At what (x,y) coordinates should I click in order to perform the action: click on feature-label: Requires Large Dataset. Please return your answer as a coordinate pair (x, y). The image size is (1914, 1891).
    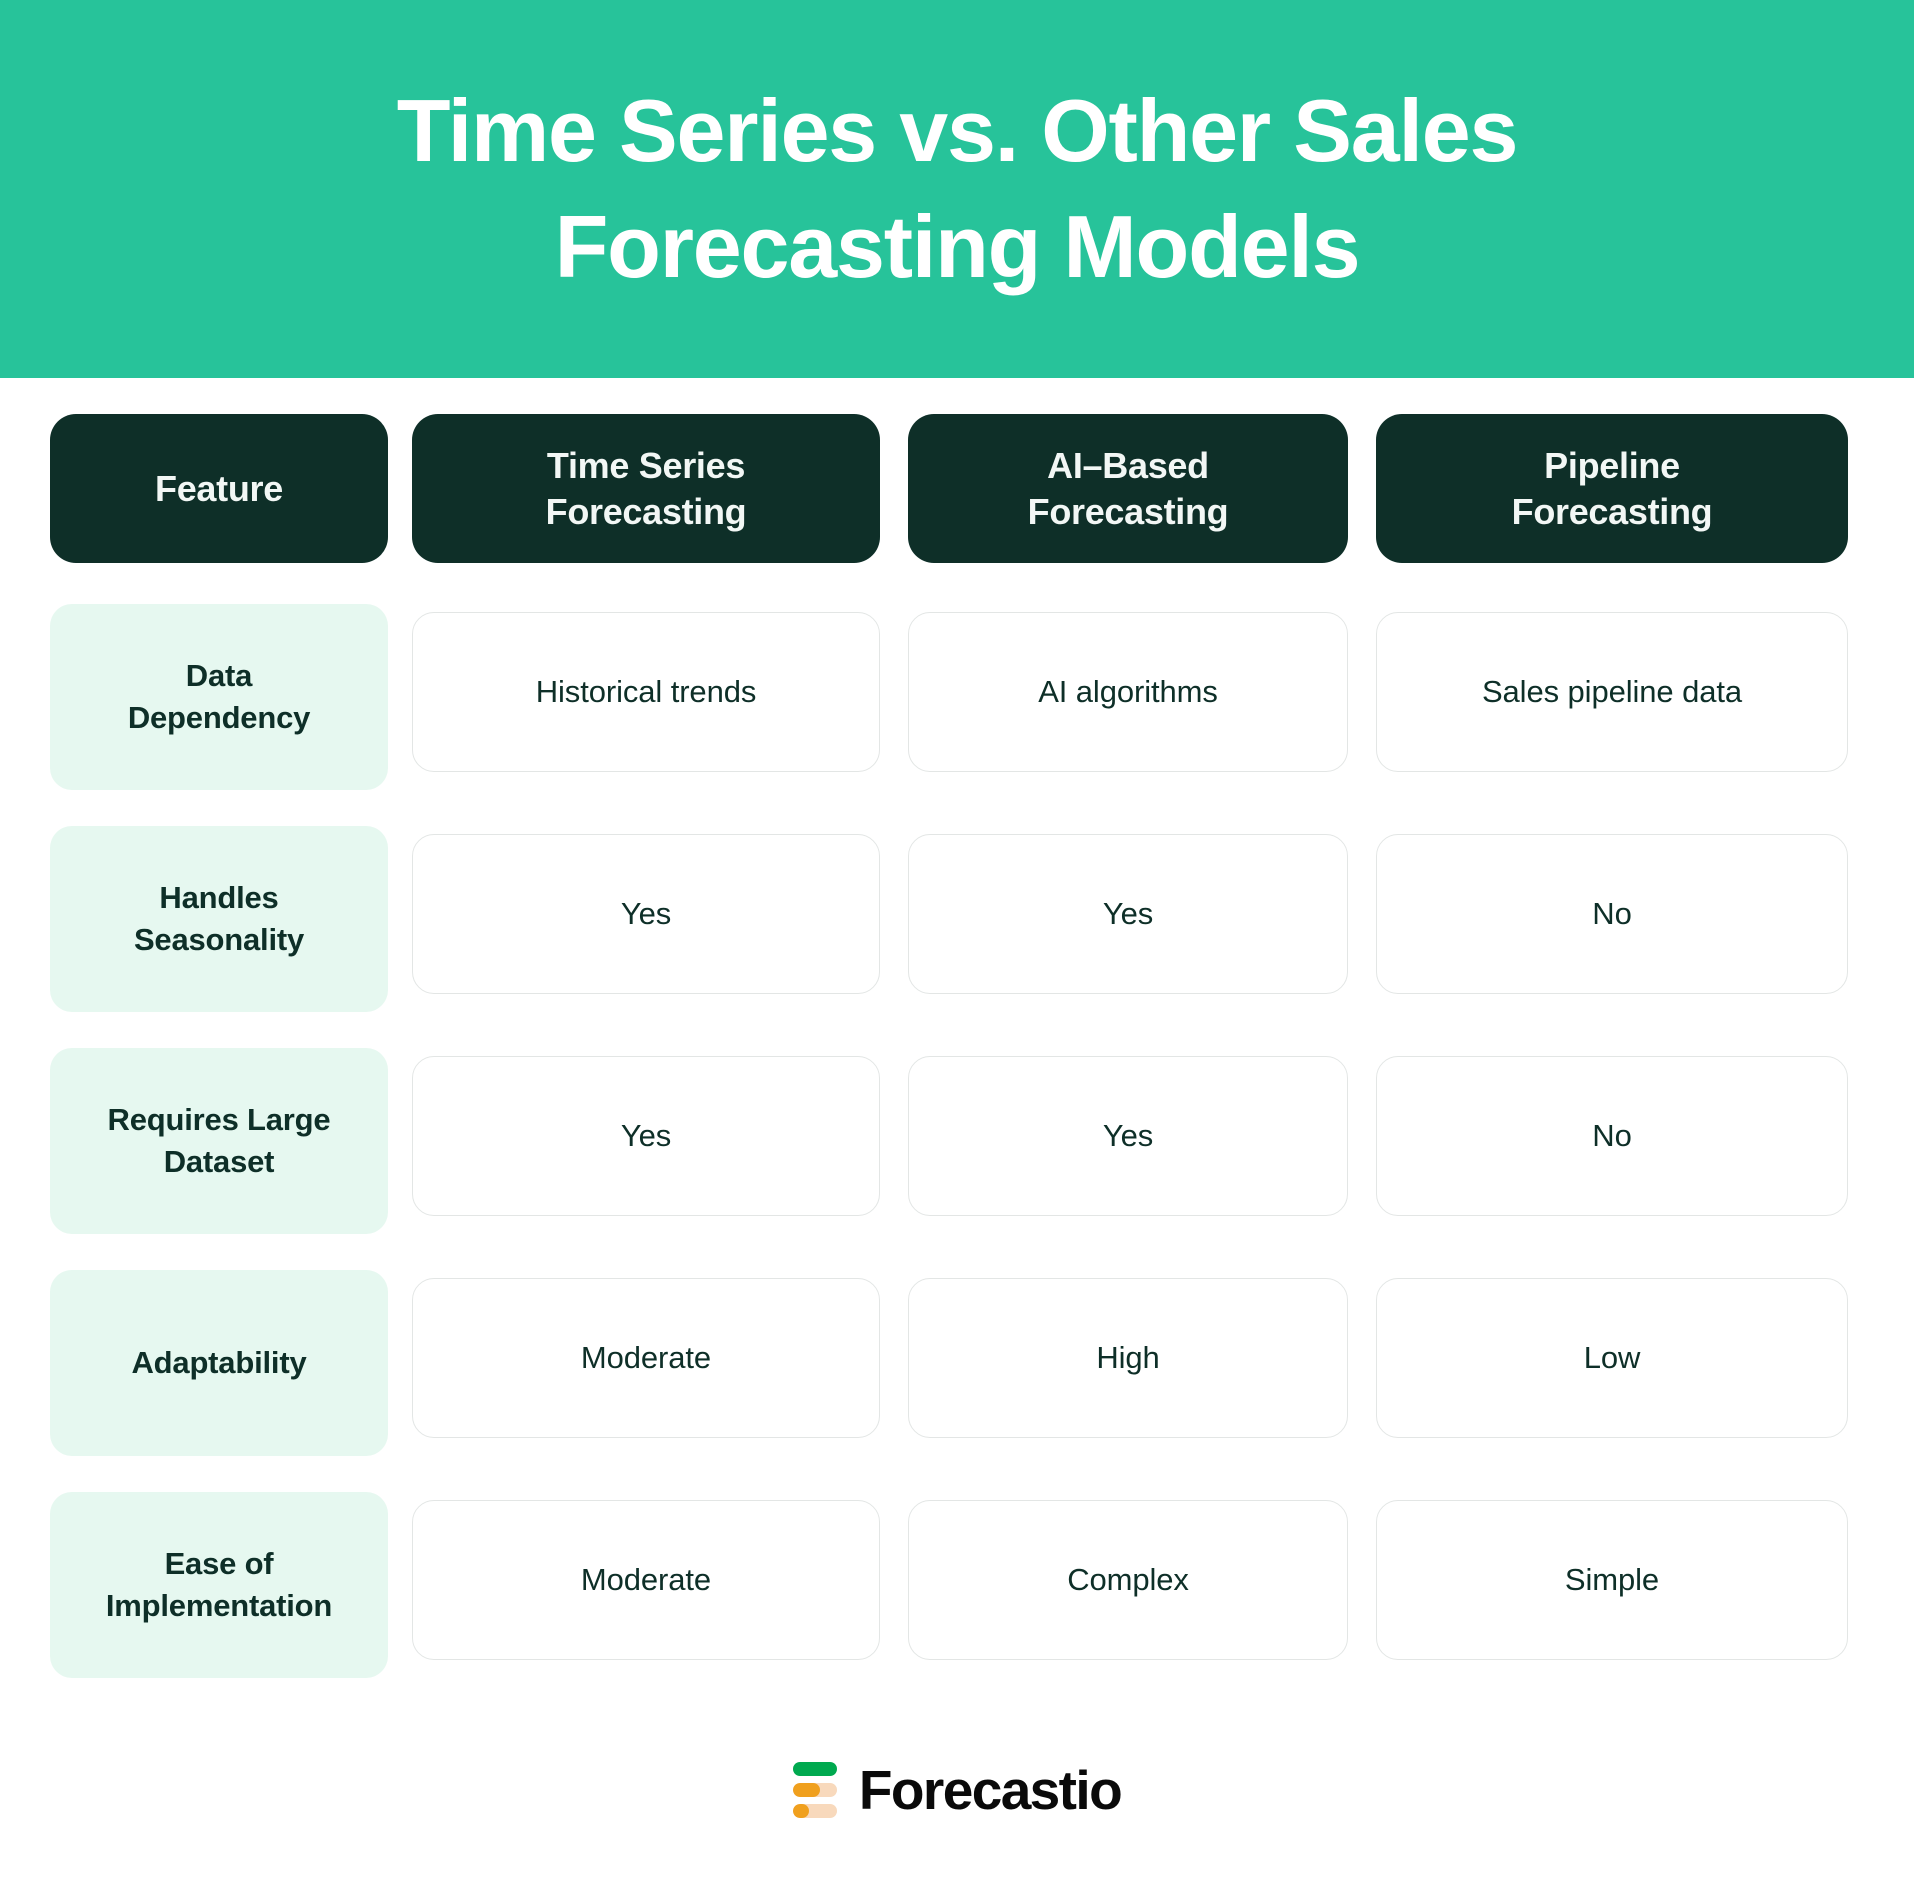
    Looking at the image, I should click on (219, 1140).